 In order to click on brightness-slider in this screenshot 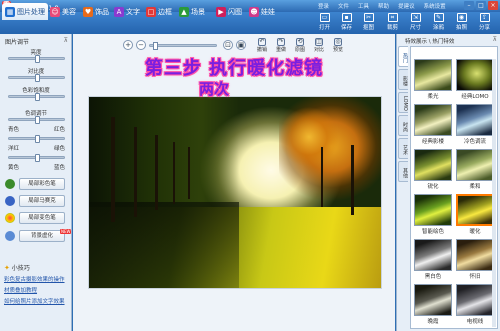, I will do `click(36, 59)`.